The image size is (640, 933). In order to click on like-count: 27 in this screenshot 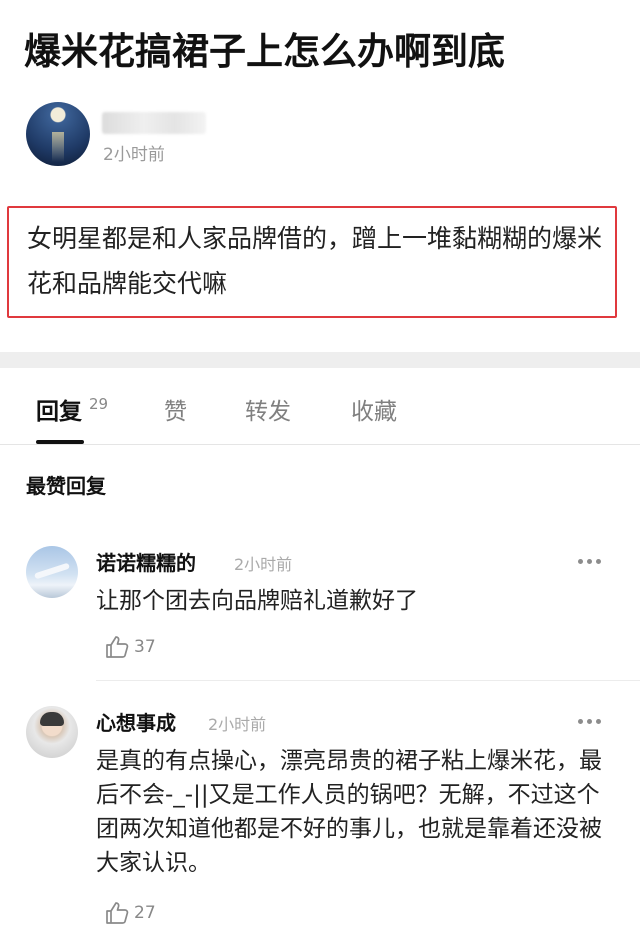, I will do `click(145, 913)`.